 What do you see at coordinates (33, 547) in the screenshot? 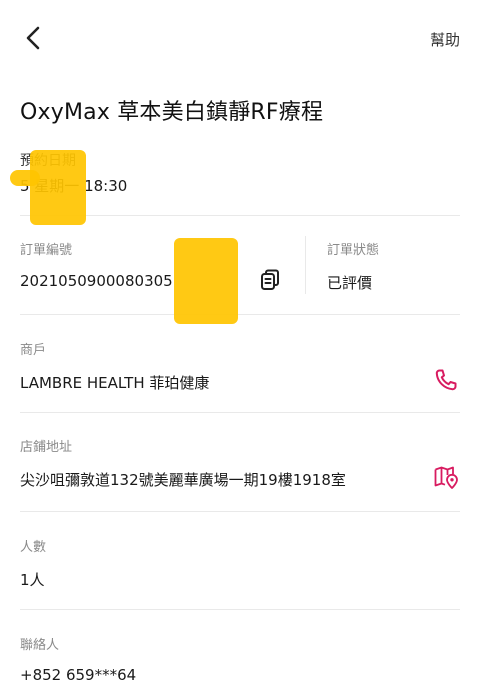
I see `people-count-label: 人數` at bounding box center [33, 547].